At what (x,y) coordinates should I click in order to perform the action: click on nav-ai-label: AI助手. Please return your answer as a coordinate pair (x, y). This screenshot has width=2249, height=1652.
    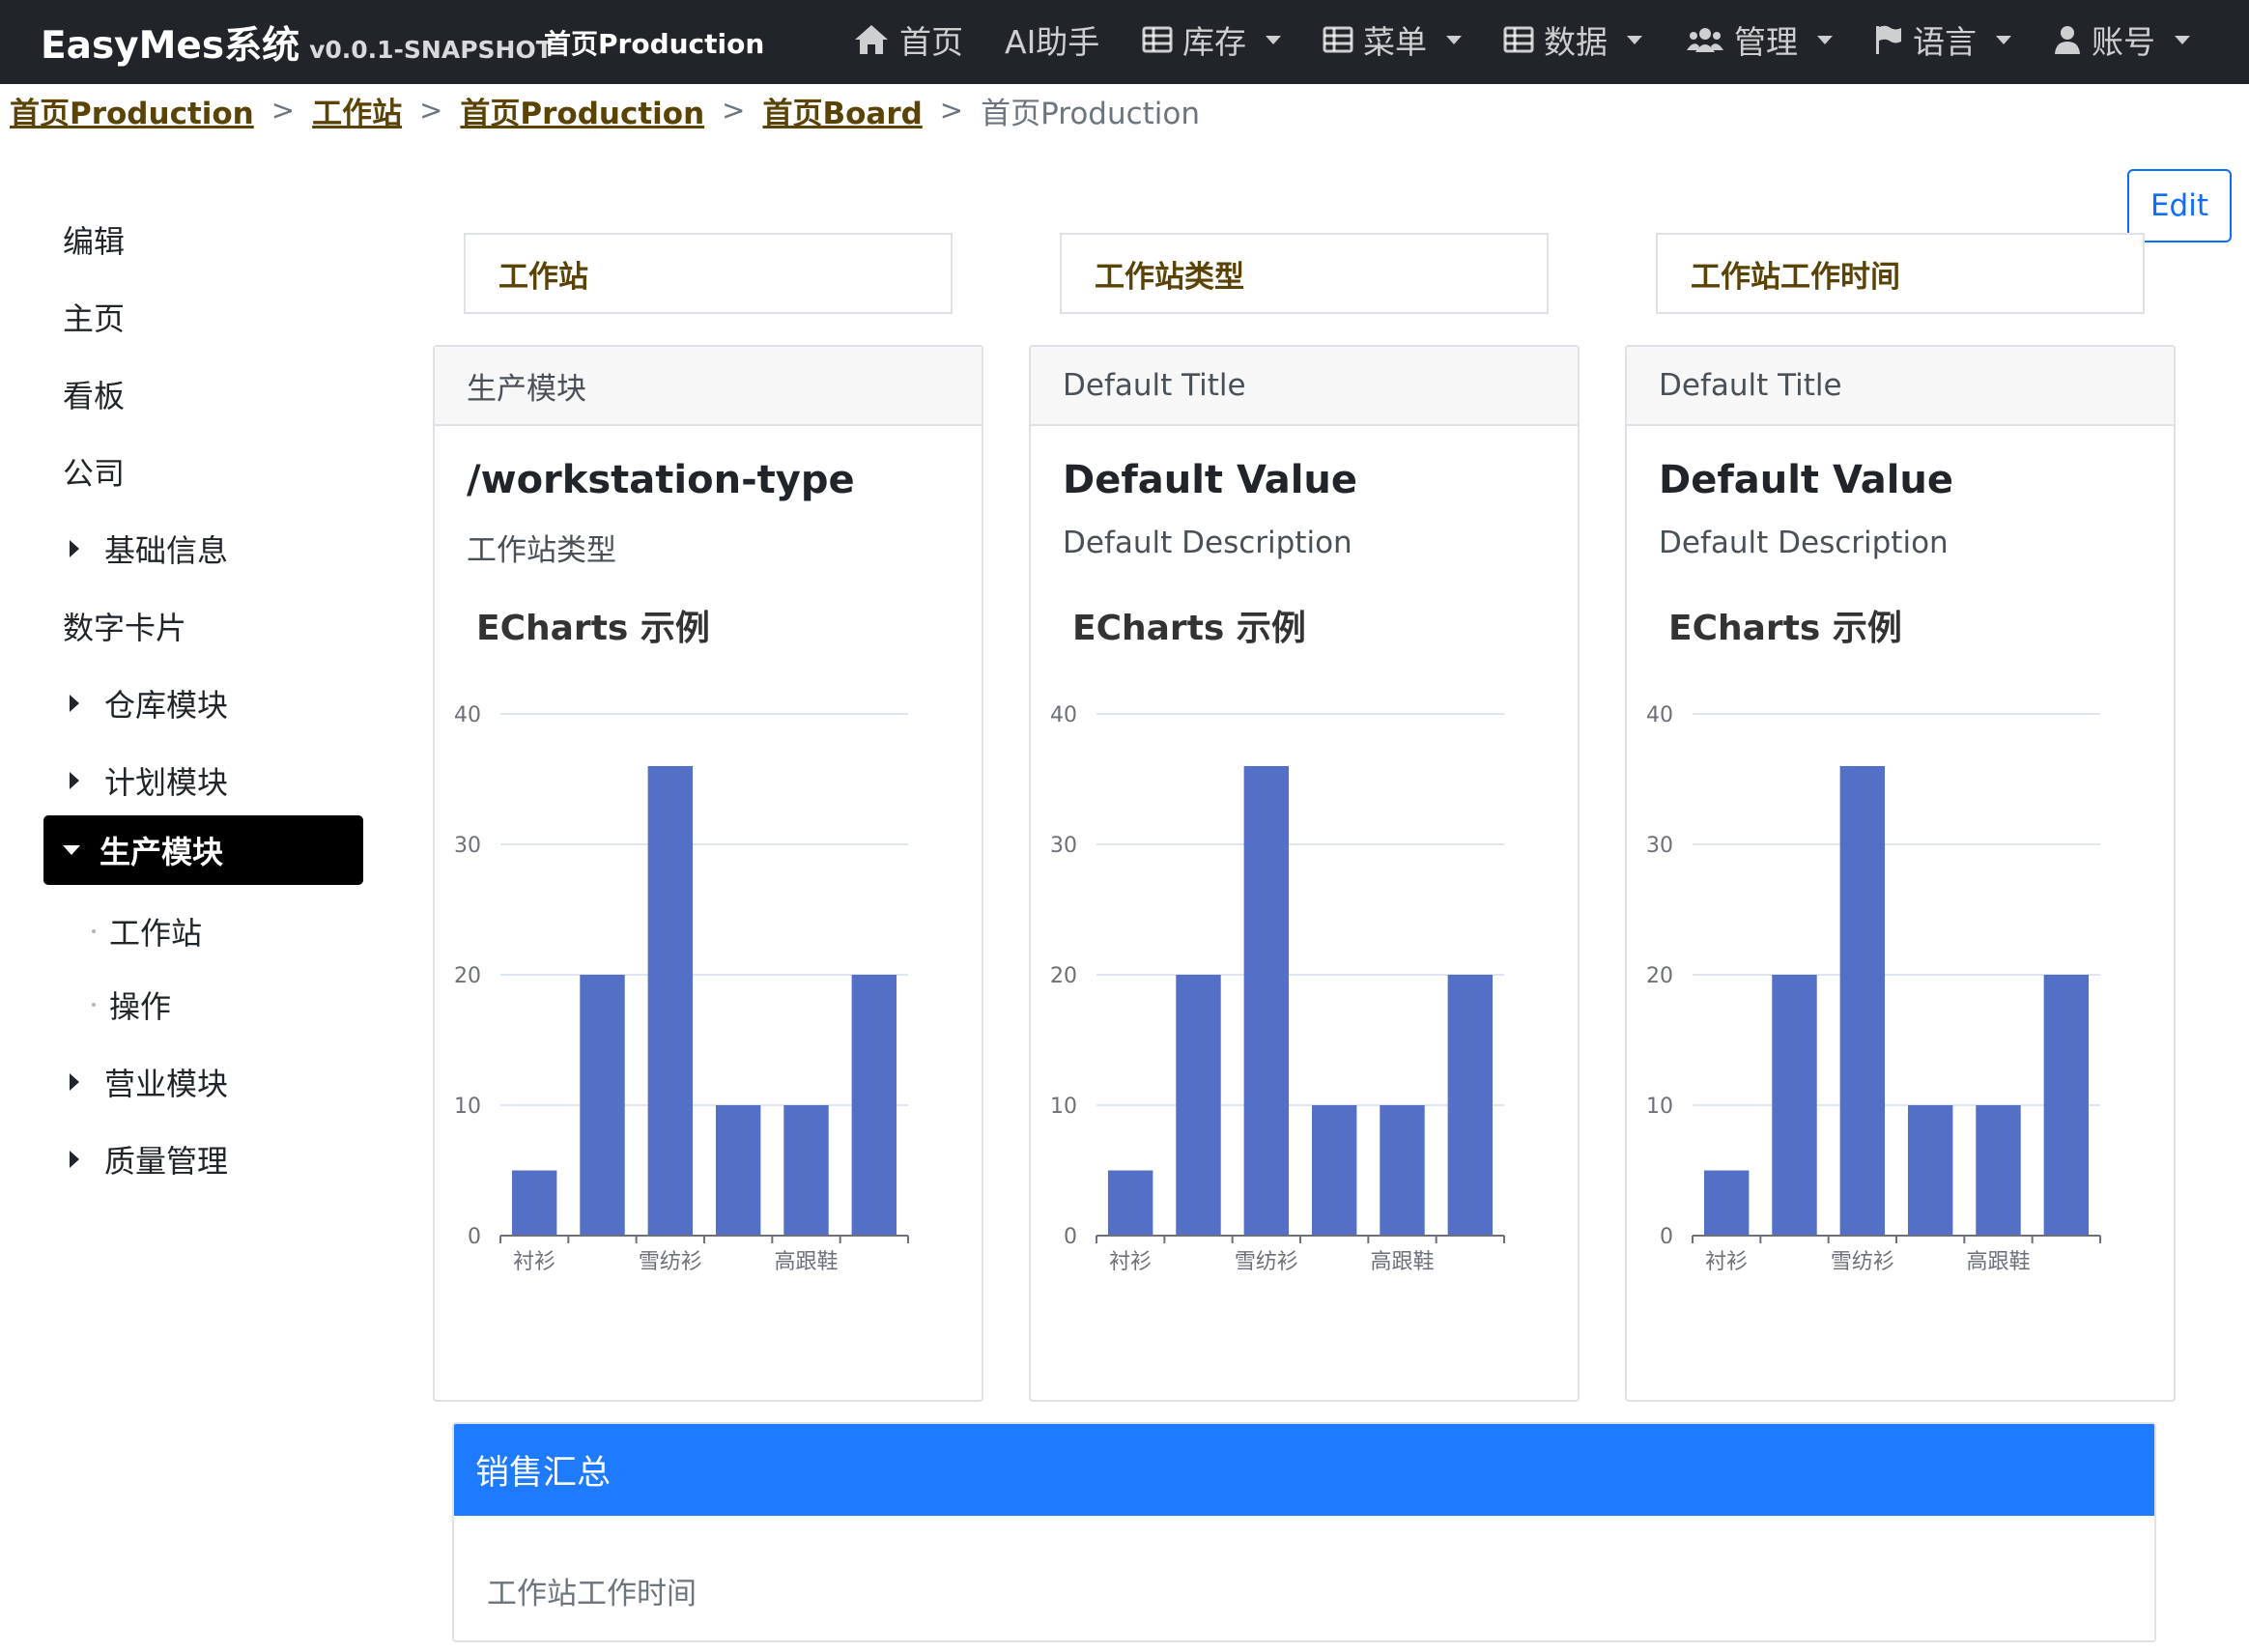
    Looking at the image, I should click on (1052, 42).